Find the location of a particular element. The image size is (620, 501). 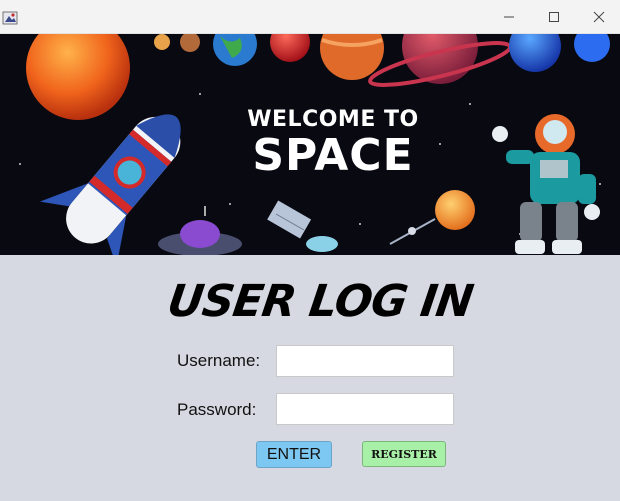

banner-space-text: SPACE is located at coordinates (333, 155).